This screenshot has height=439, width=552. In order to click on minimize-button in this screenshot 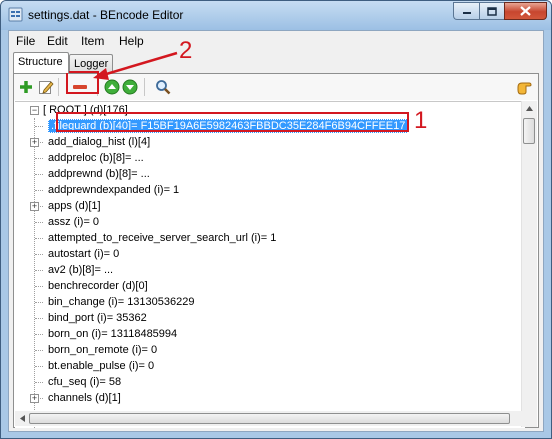, I will do `click(466, 11)`.